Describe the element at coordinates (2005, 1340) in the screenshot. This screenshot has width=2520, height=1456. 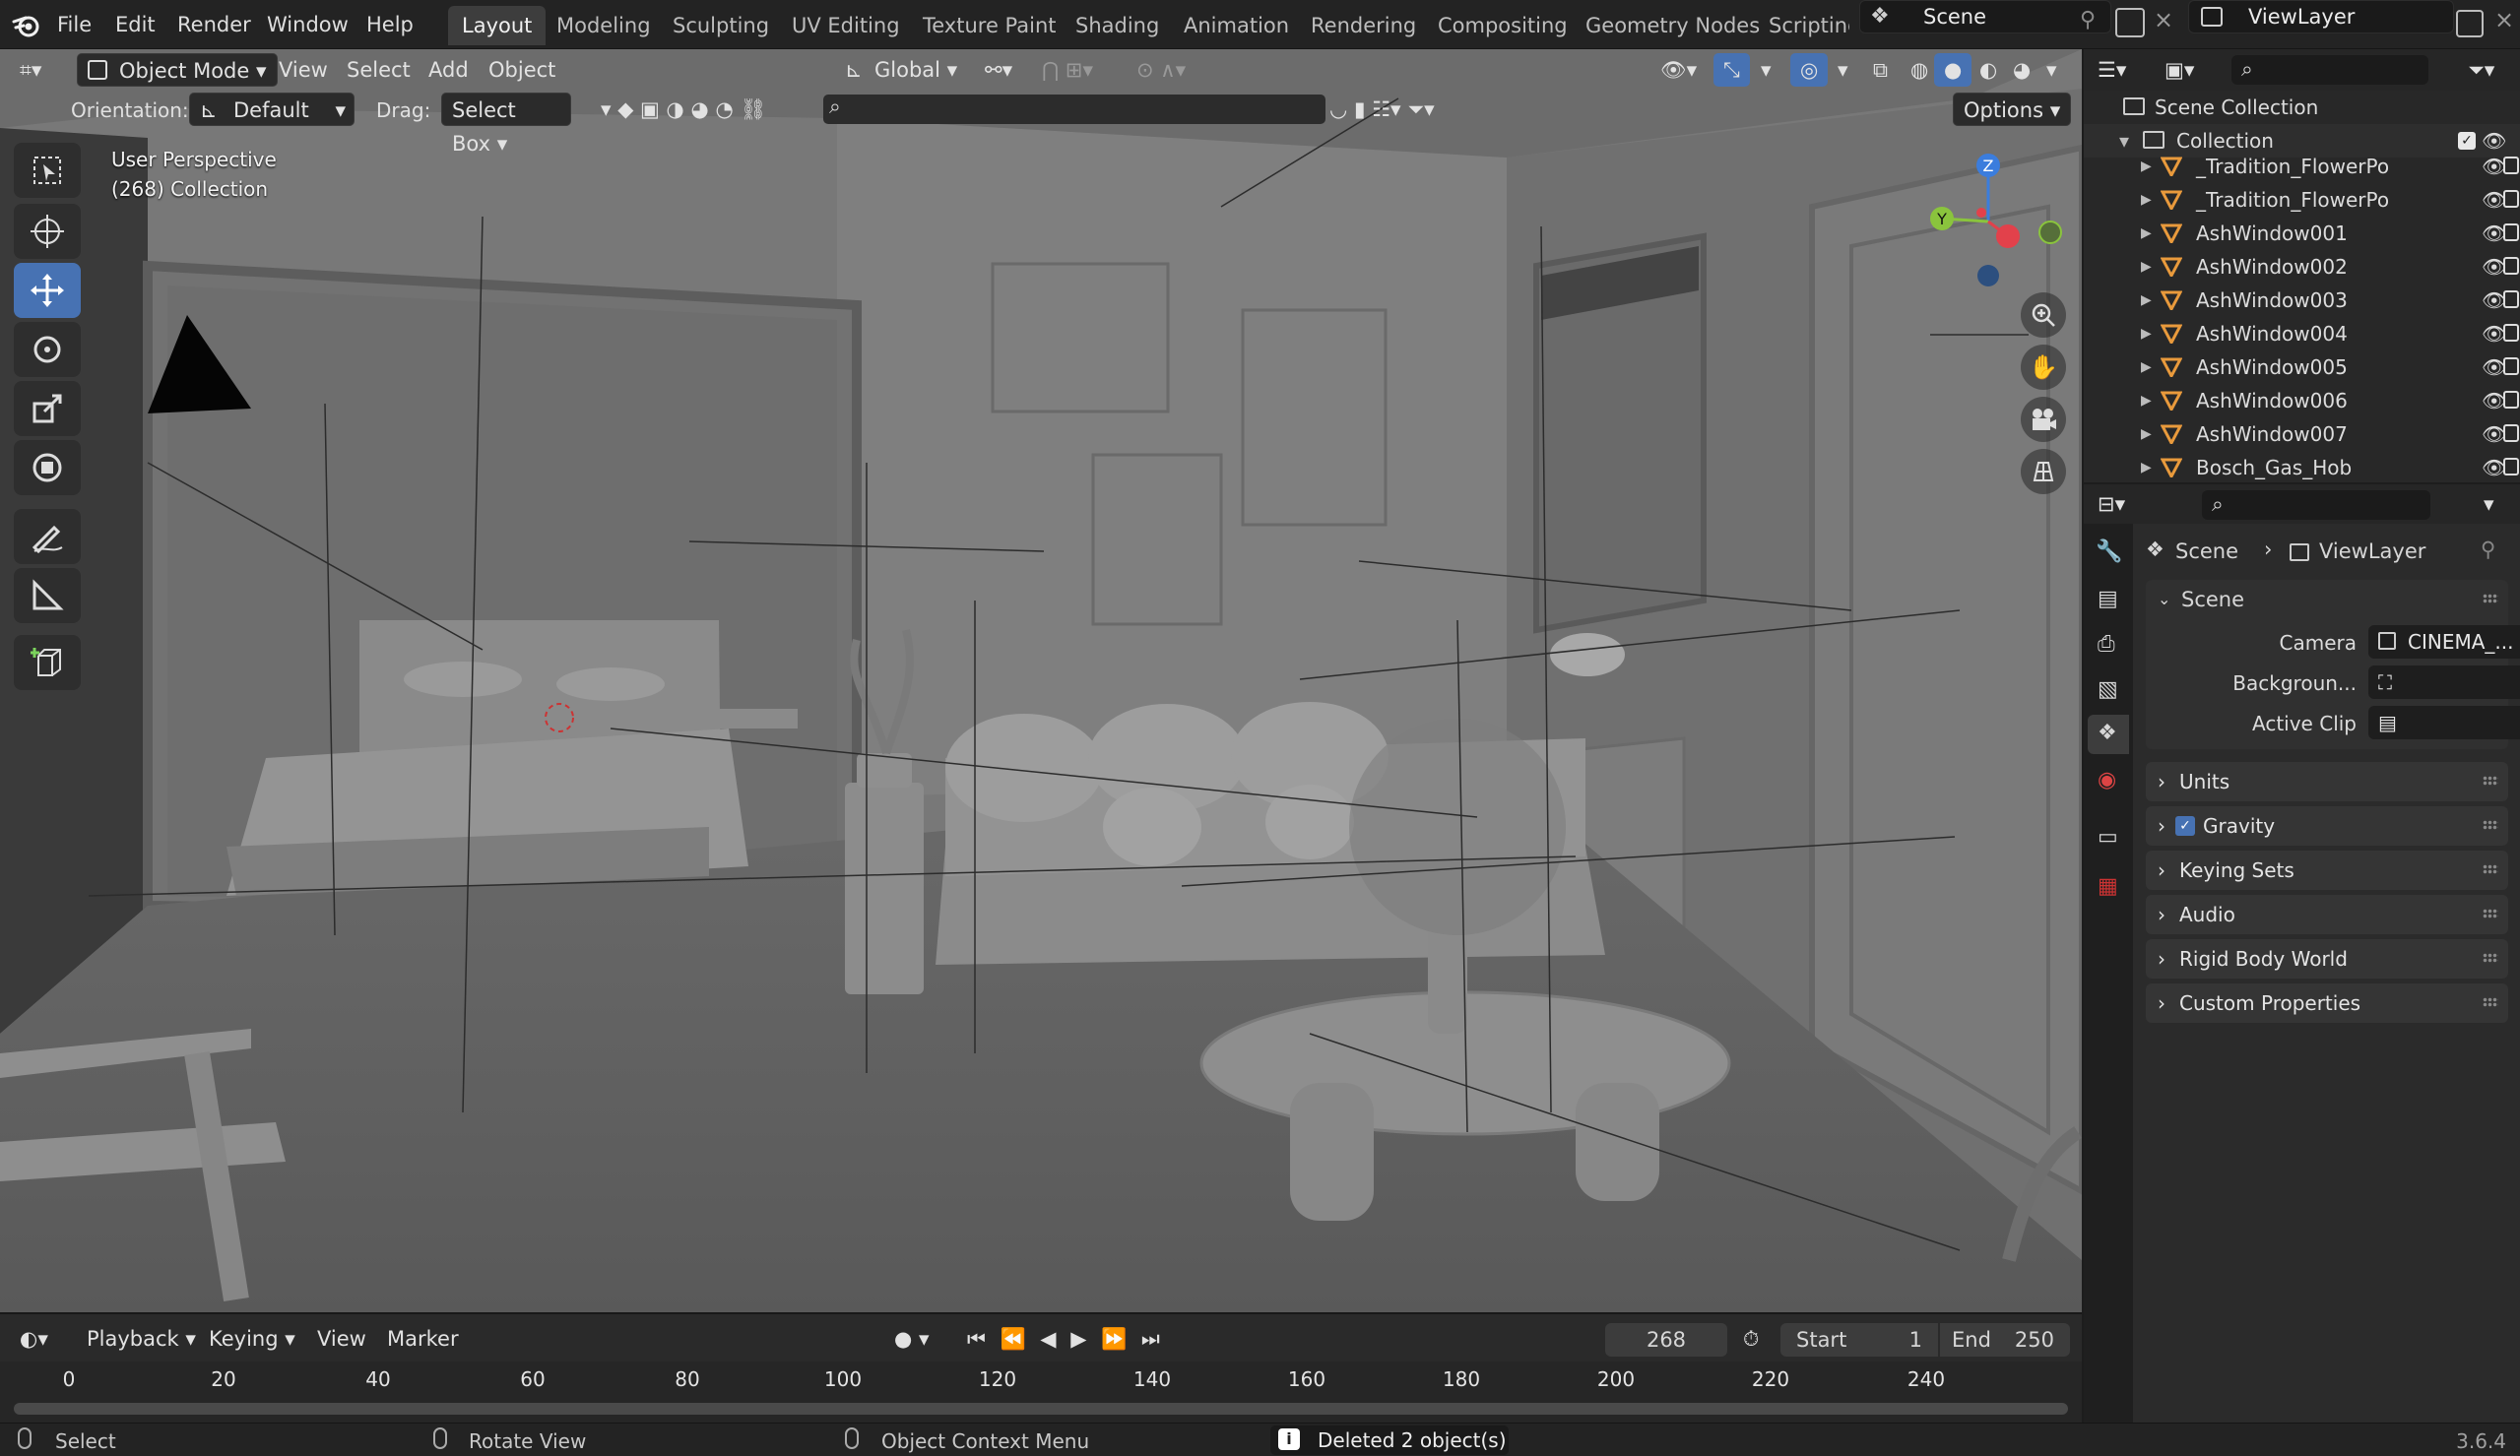
I see `end-frame-field: End 250` at that location.